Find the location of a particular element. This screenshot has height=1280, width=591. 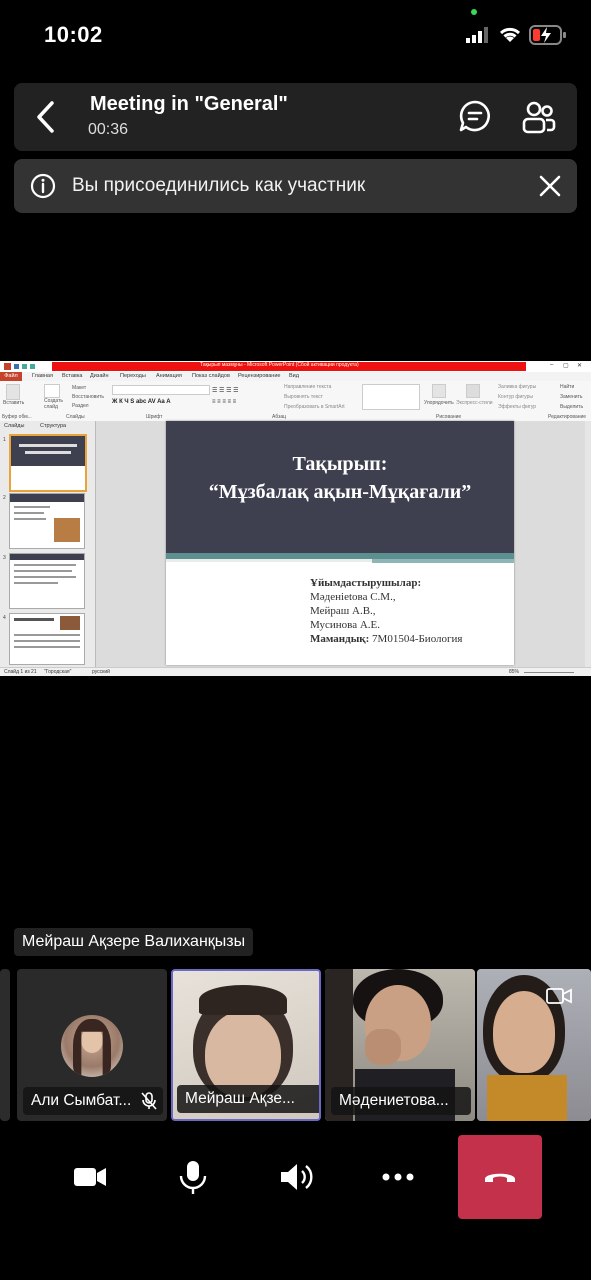

avatar is located at coordinates (92, 1046).